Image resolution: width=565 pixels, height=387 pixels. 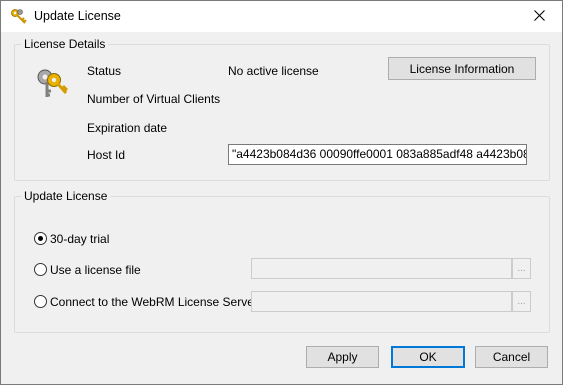 I want to click on license-server-radio, so click(x=40, y=301).